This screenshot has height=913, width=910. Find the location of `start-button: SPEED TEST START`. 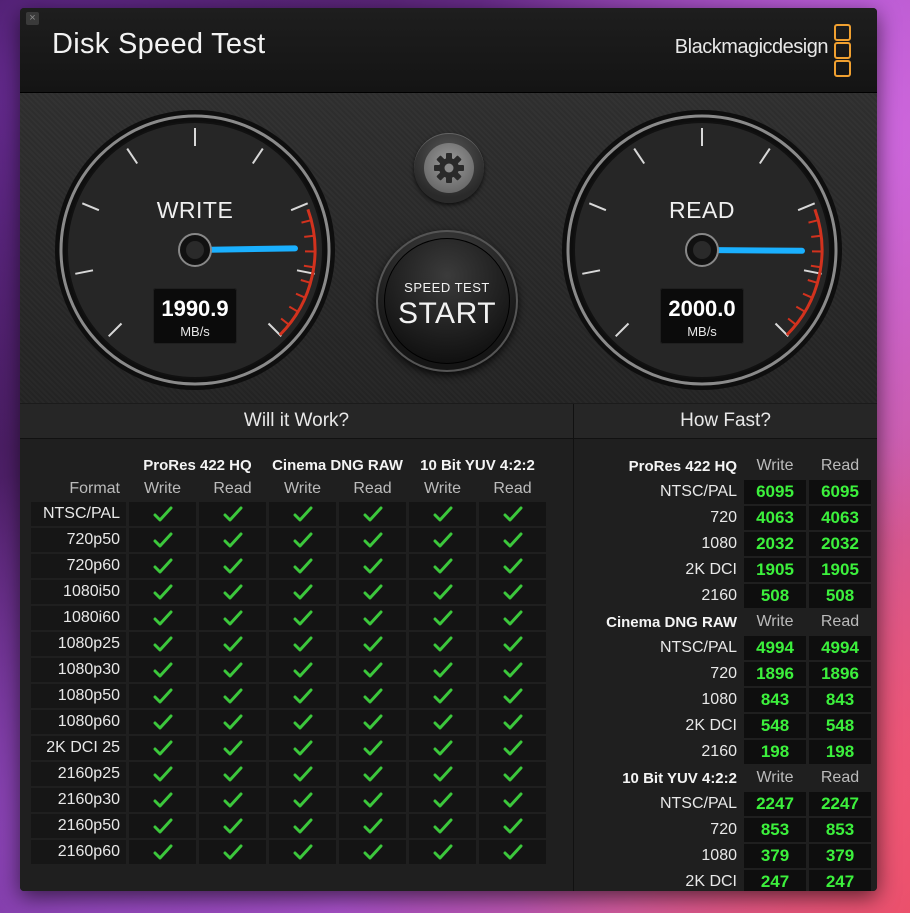

start-button: SPEED TEST START is located at coordinates (447, 301).